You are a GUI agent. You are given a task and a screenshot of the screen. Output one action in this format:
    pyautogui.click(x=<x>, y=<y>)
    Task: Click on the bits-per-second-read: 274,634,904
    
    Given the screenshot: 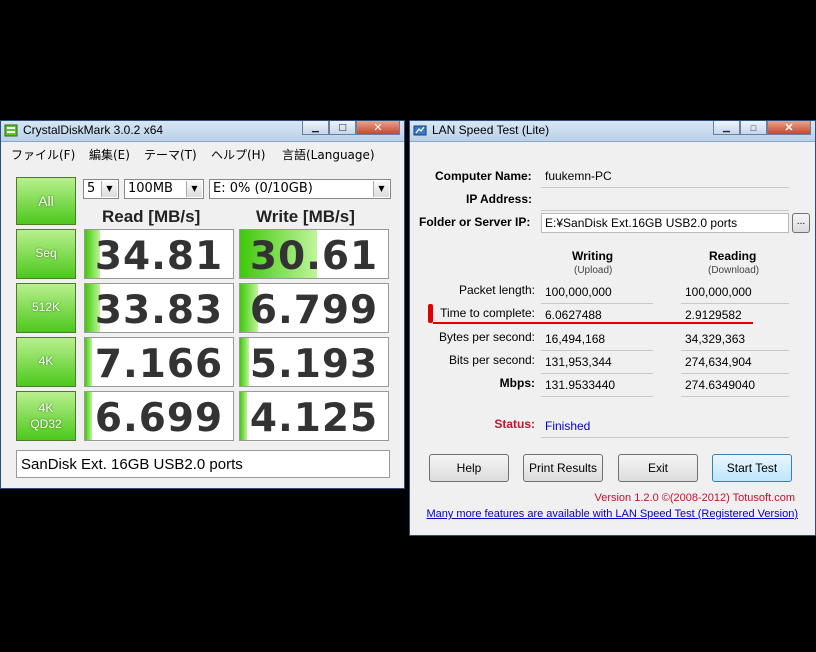 What is the action you would take?
    pyautogui.click(x=718, y=362)
    